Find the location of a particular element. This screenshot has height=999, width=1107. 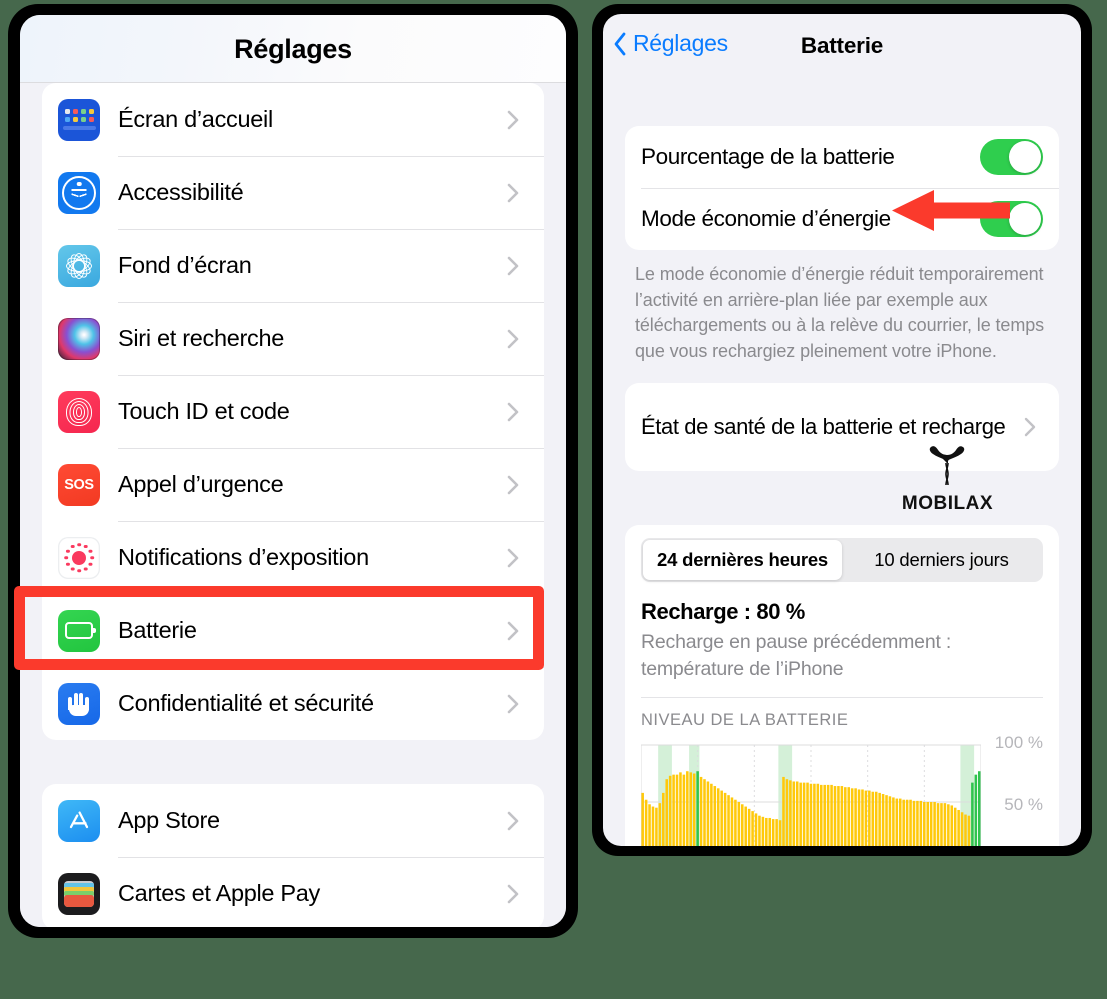

sidebar-item-emergency-call: SOS Appel d’urgence is located at coordinates (293, 484).